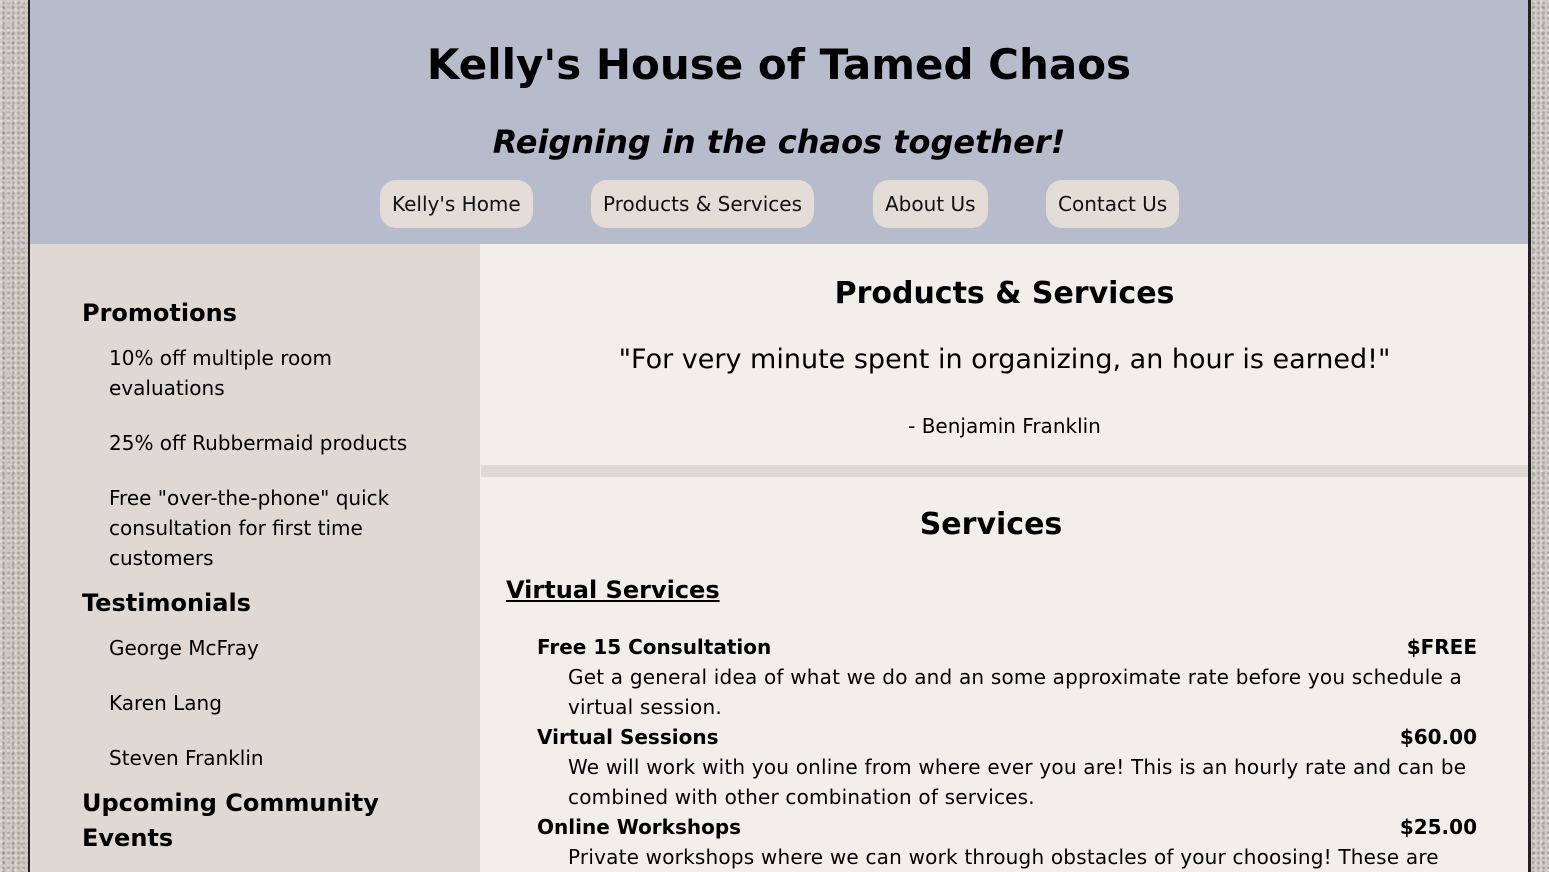 This screenshot has height=872, width=1549. Describe the element at coordinates (166, 603) in the screenshot. I see `testimonials-heading: Testimonials` at that location.